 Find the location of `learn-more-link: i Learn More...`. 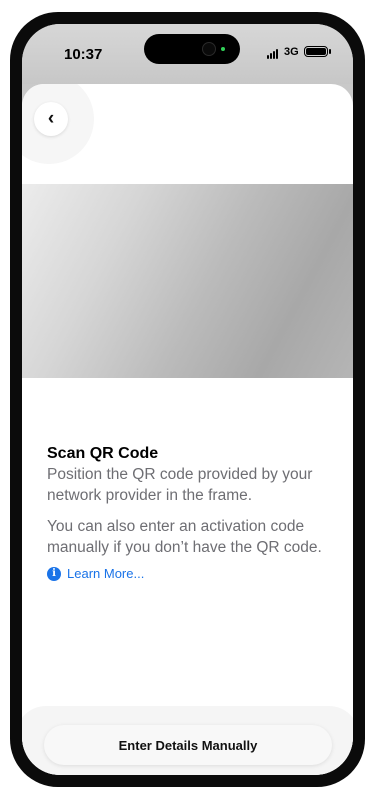

learn-more-link: i Learn More... is located at coordinates (195, 573).